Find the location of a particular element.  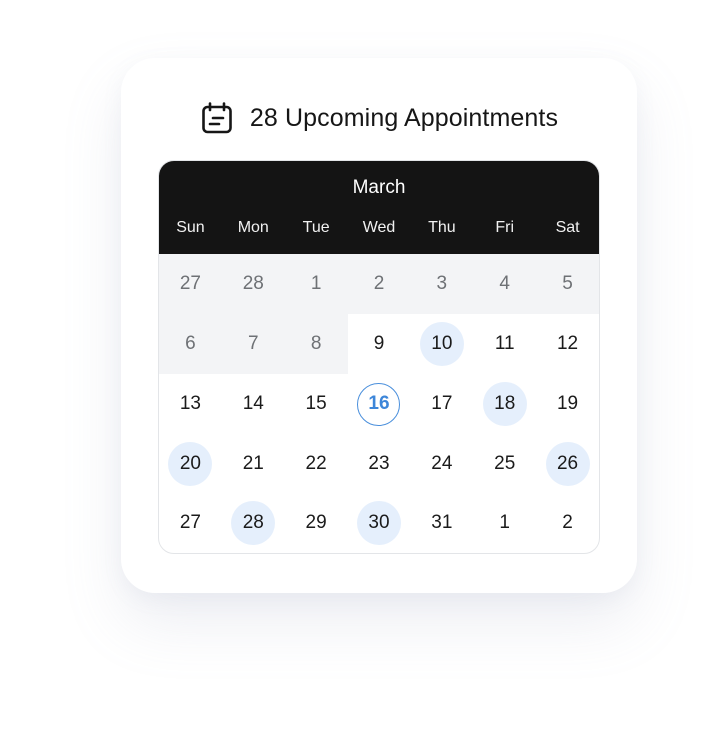

day-number: 26 is located at coordinates (567, 464).